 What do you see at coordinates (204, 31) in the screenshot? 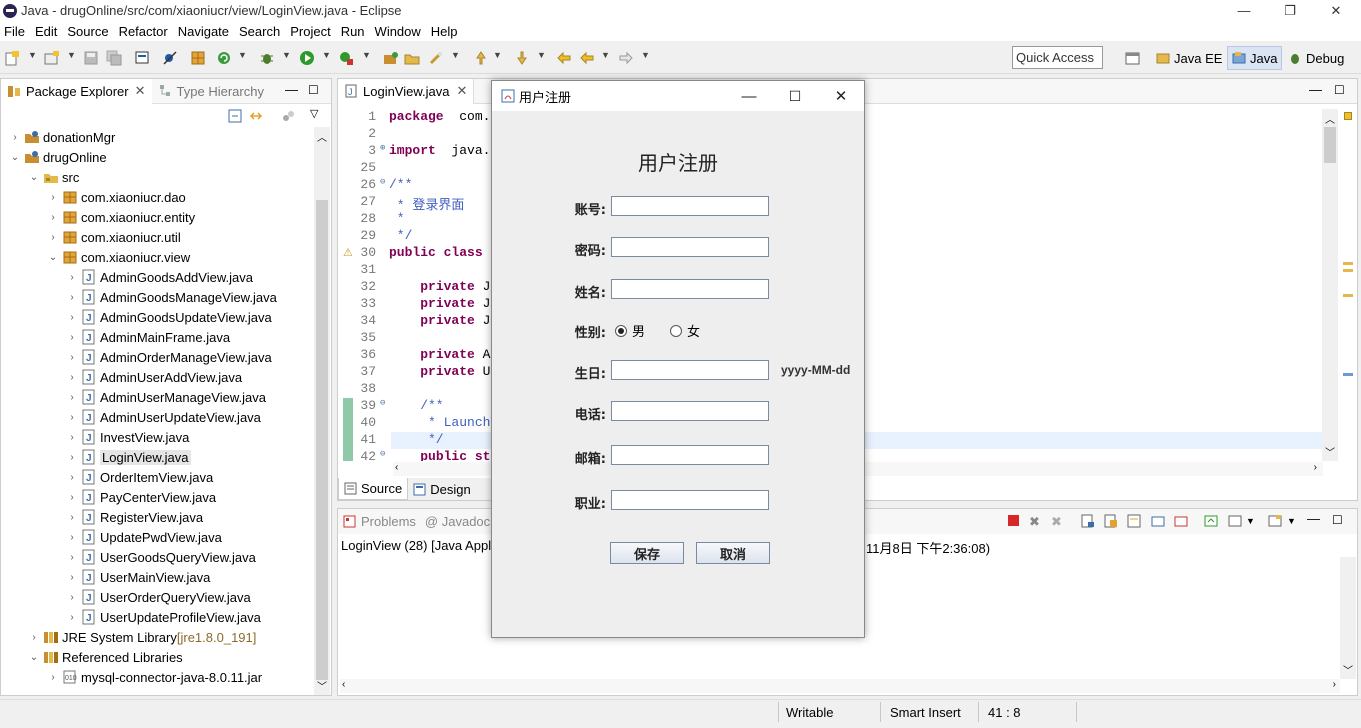
I see `menu-navigate: Navigate` at bounding box center [204, 31].